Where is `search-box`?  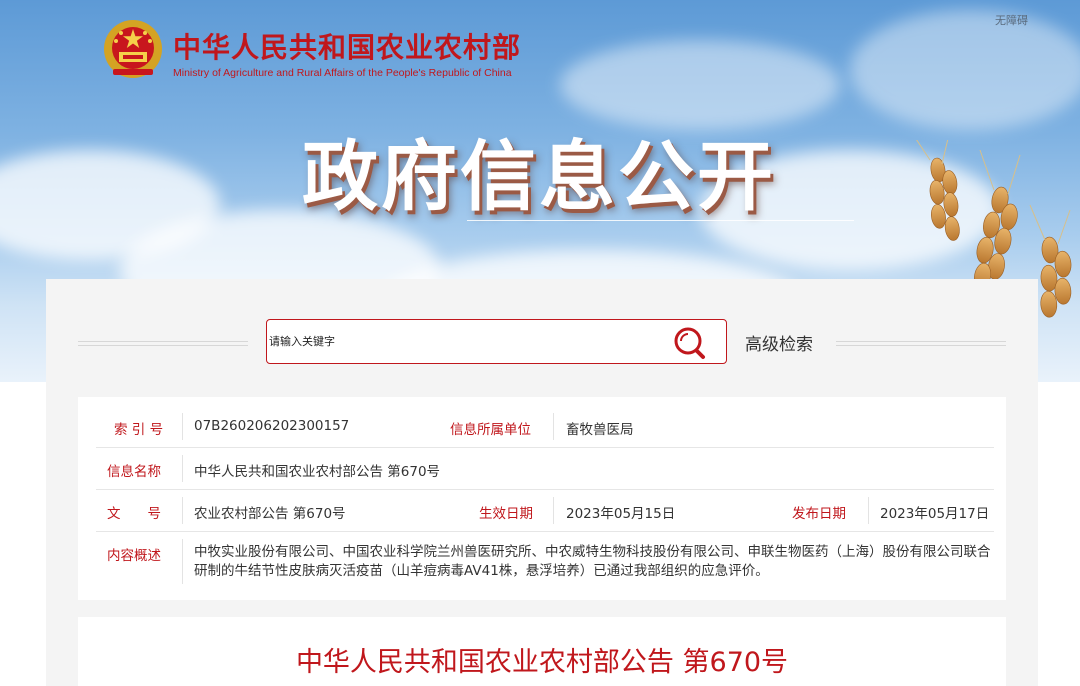
search-box is located at coordinates (496, 341).